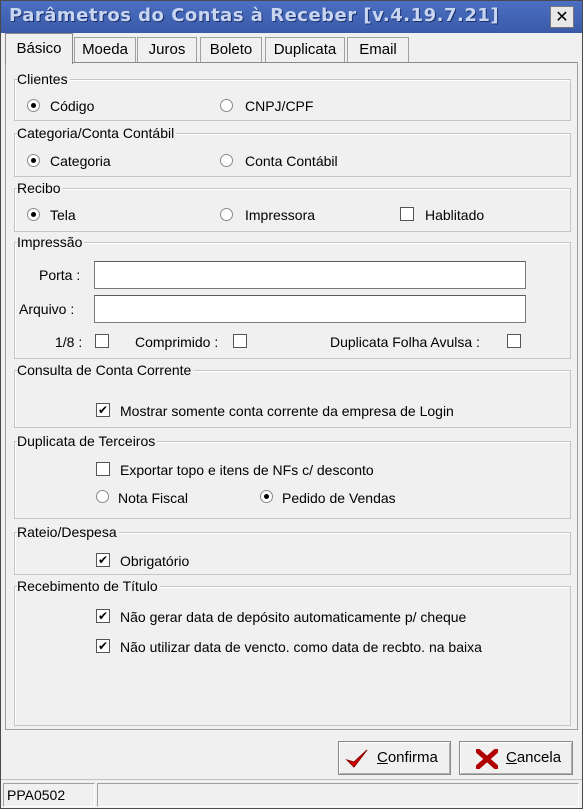 The width and height of the screenshot is (583, 809). I want to click on tab-label: Email, so click(378, 49).